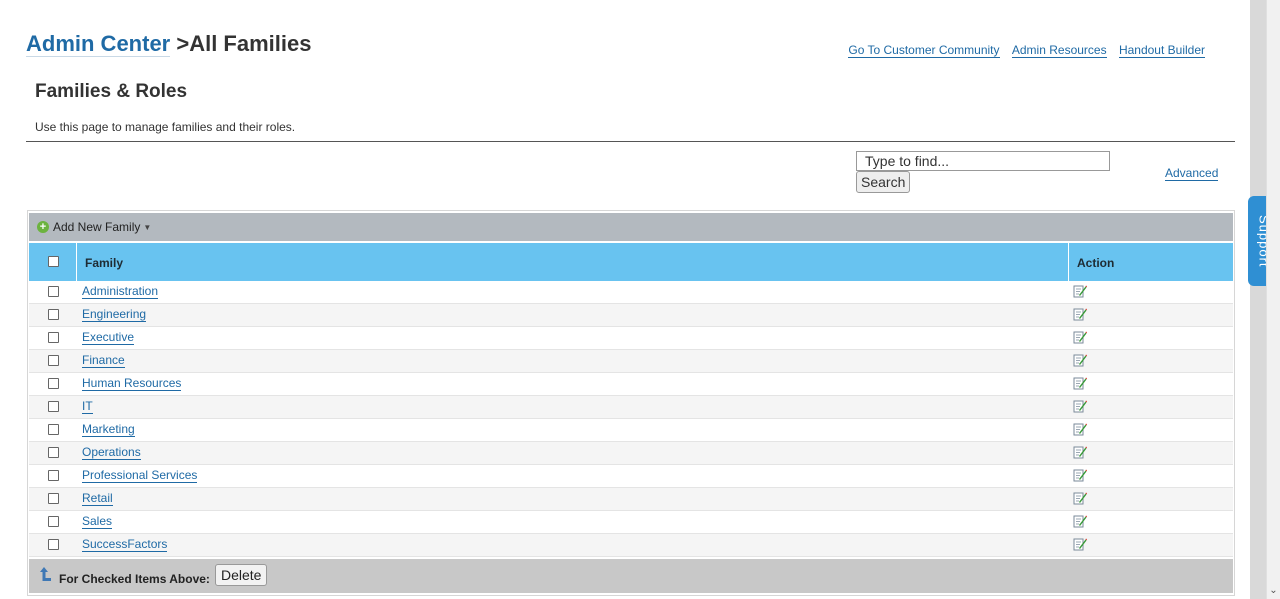 The width and height of the screenshot is (1280, 599). Describe the element at coordinates (114, 315) in the screenshot. I see `family-link: Engineering` at that location.